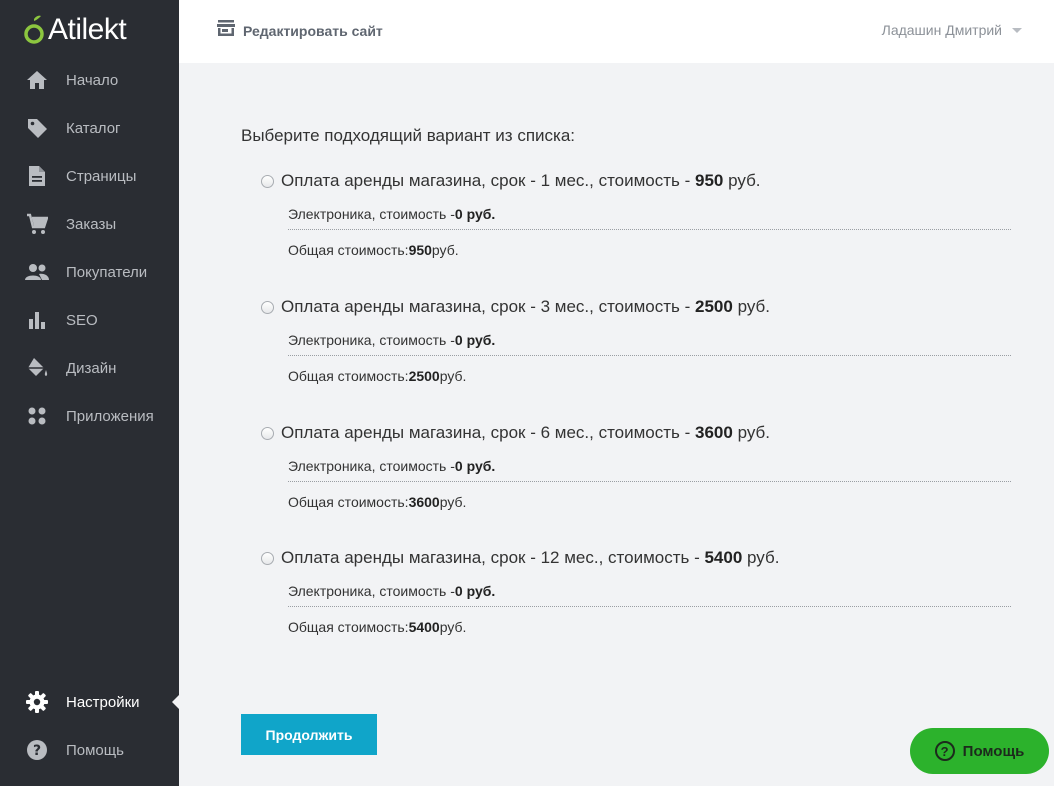 The height and width of the screenshot is (786, 1054). What do you see at coordinates (226, 30) in the screenshot?
I see `storefront-icon` at bounding box center [226, 30].